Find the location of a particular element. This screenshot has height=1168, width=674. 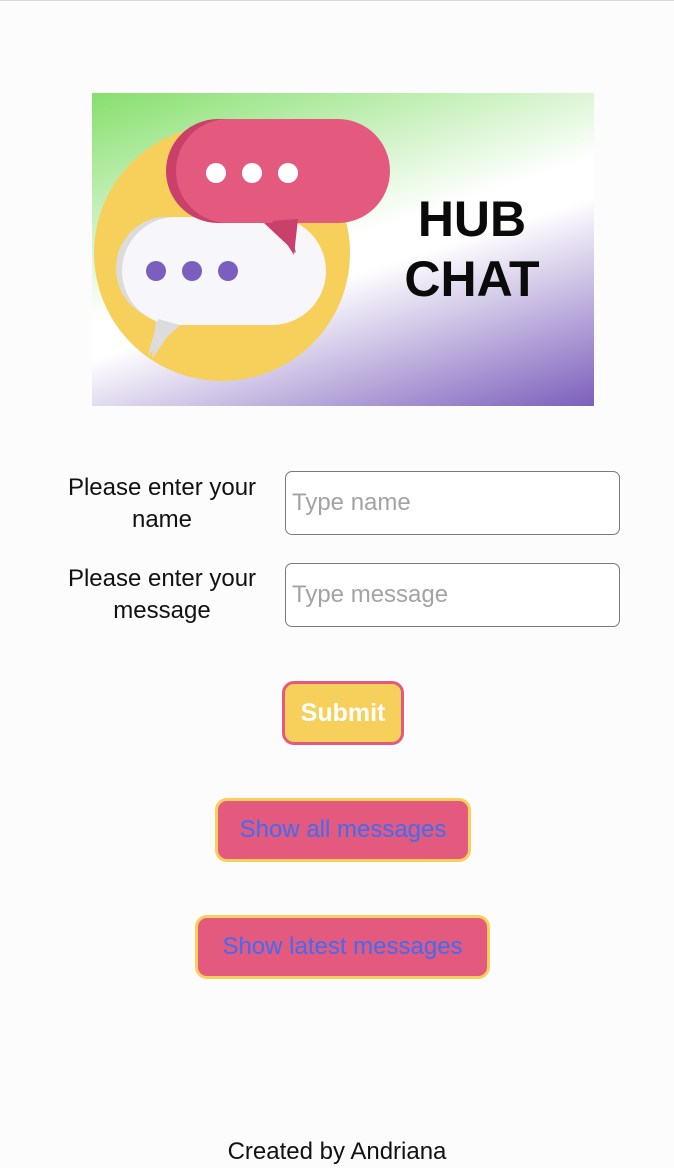

name-label: Please enter your name is located at coordinates (162, 503).